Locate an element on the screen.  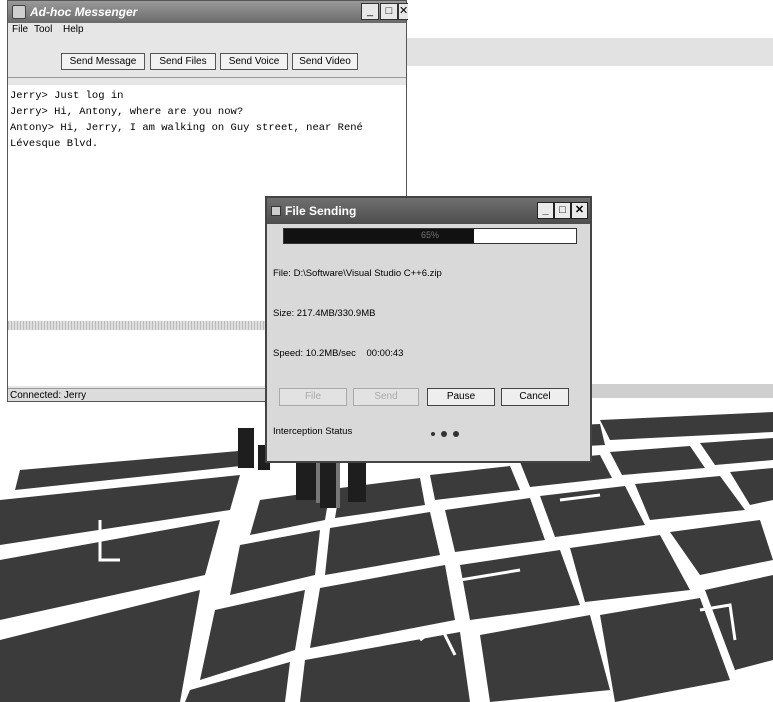
app-icon is located at coordinates (19, 12).